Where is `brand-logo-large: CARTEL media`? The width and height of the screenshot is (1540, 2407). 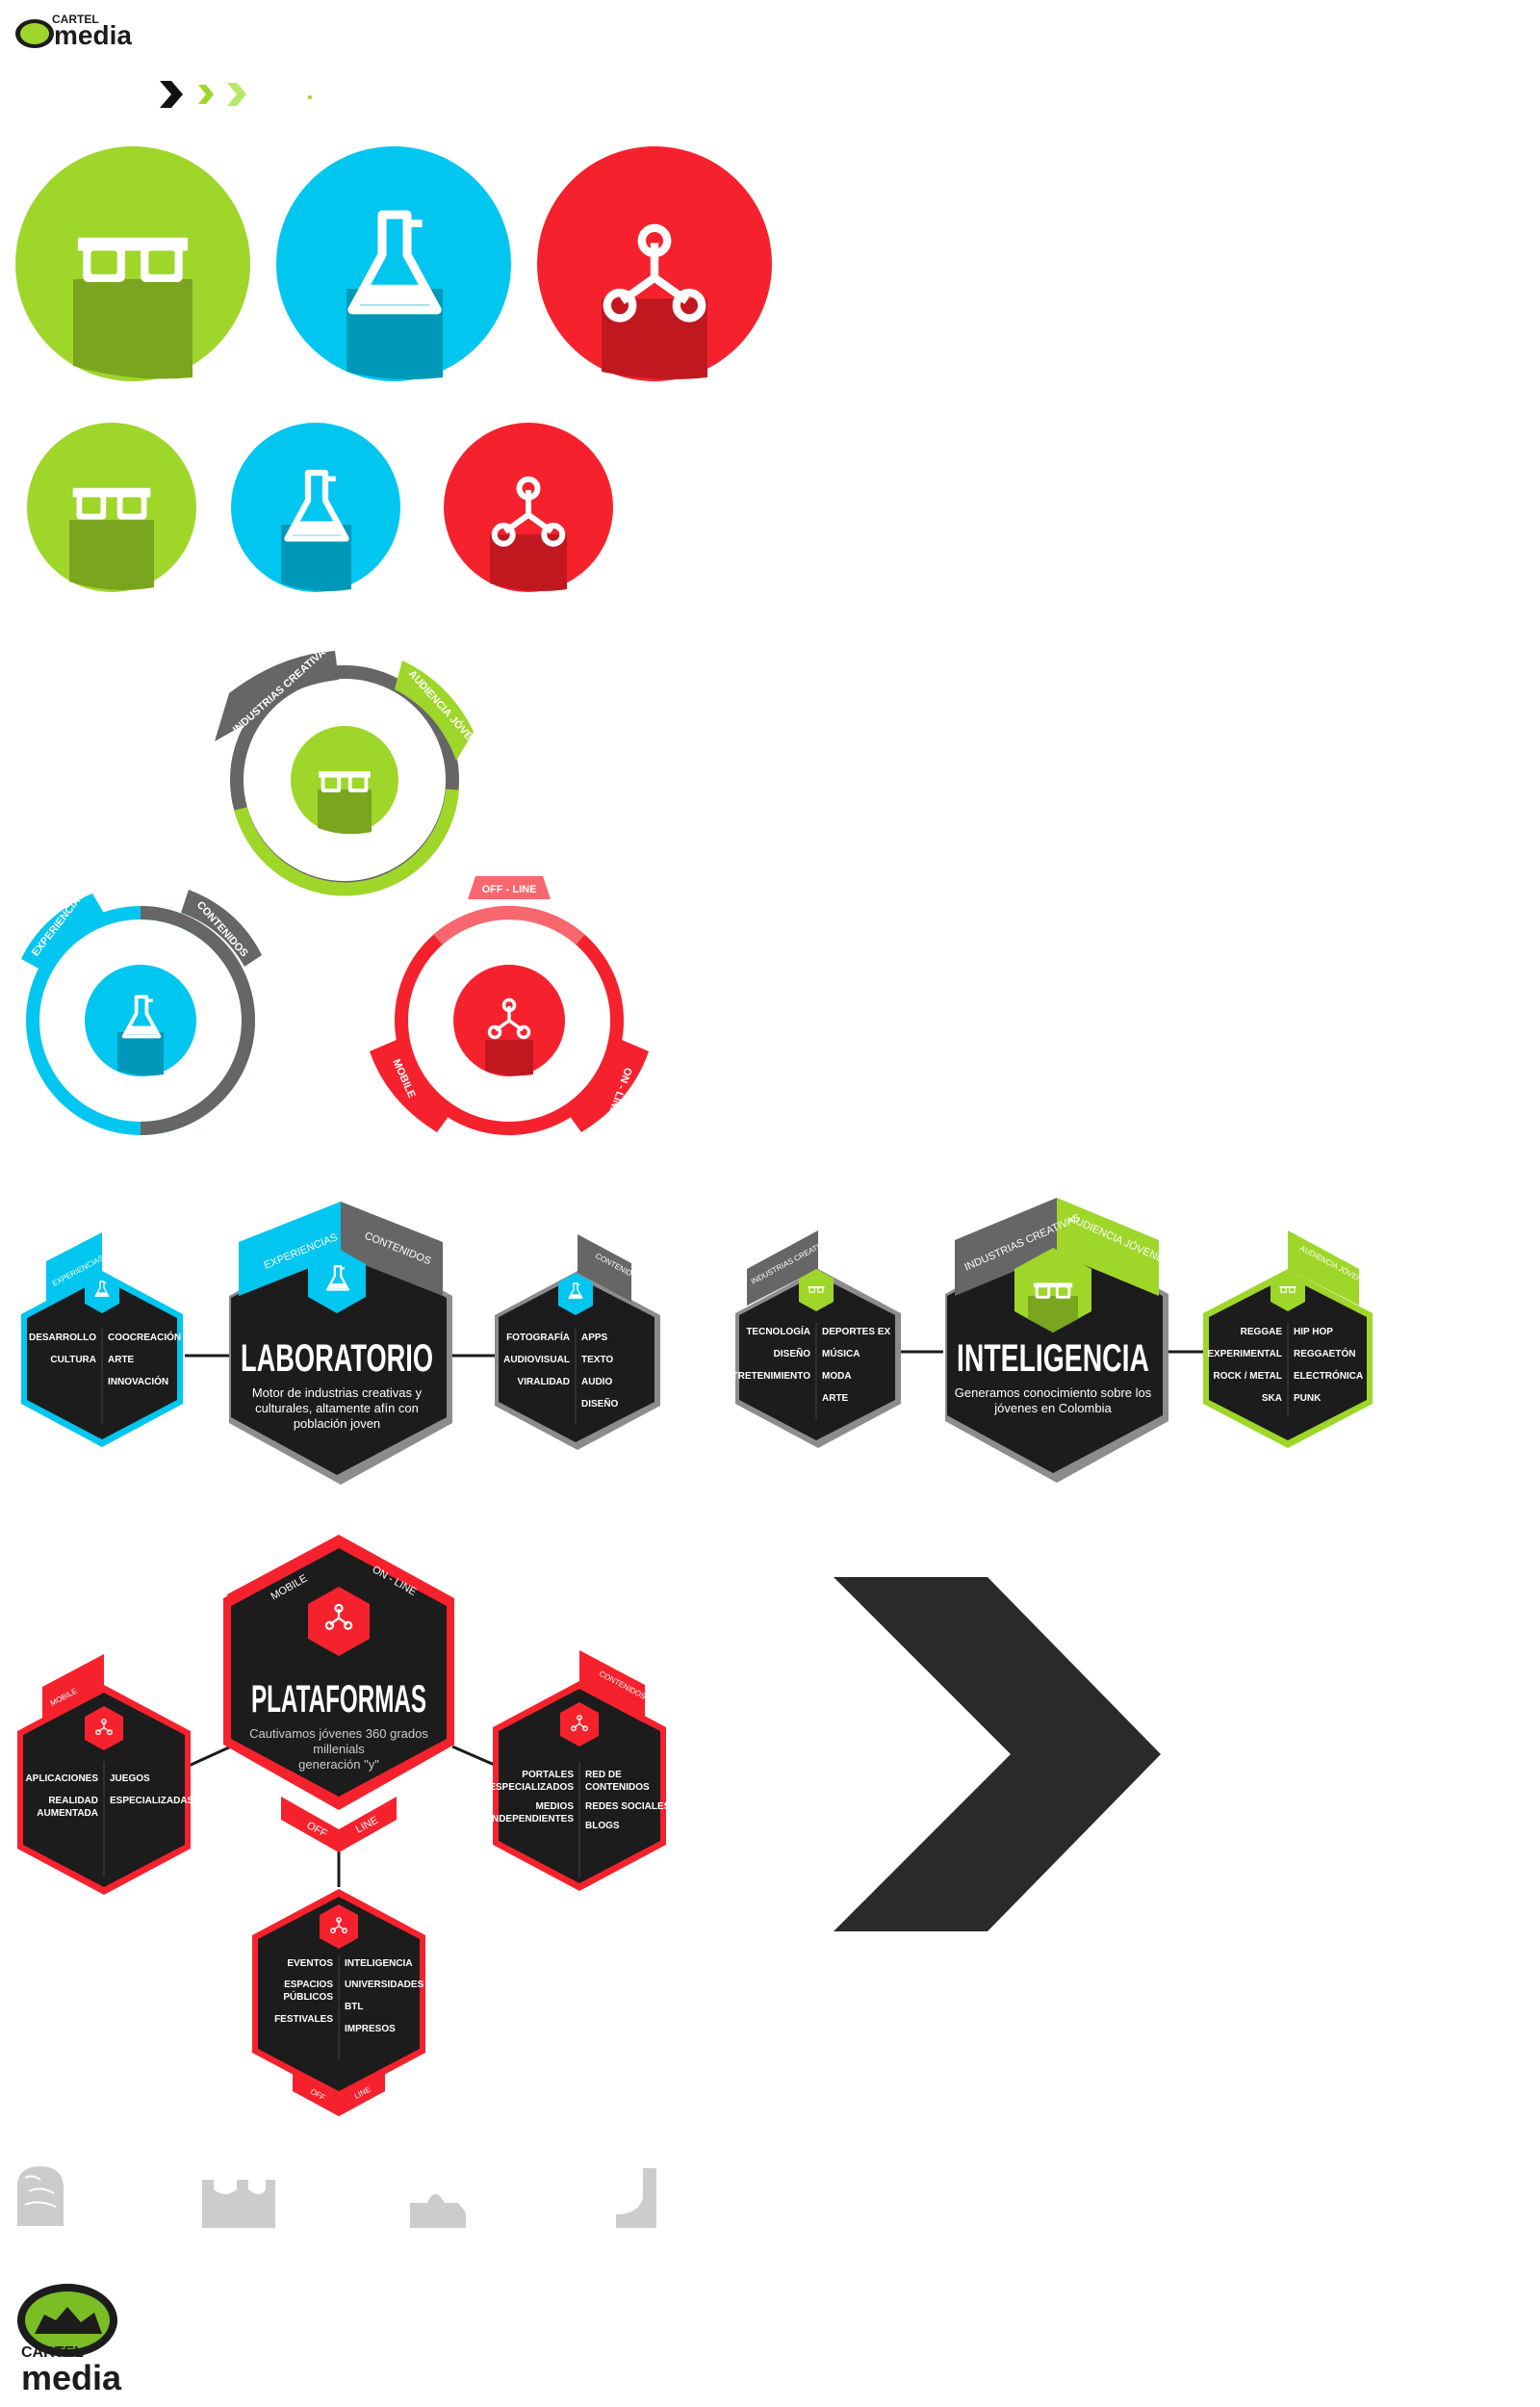
brand-logo-large: CARTEL media is located at coordinates (69, 2341).